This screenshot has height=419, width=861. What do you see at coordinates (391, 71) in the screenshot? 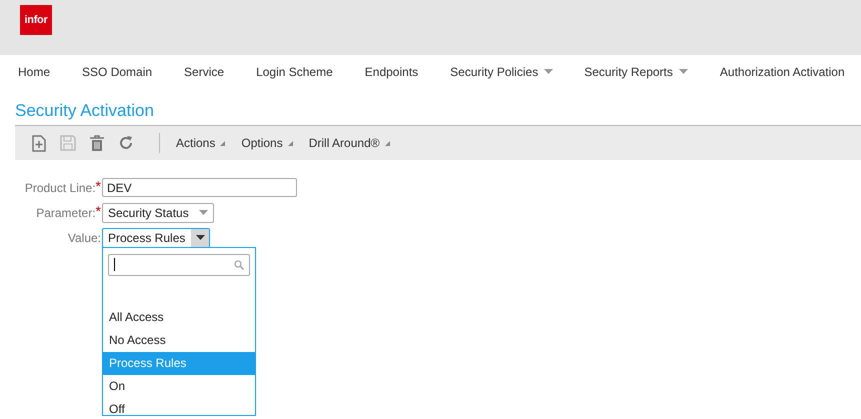
I see `nav-link: Endpoints` at bounding box center [391, 71].